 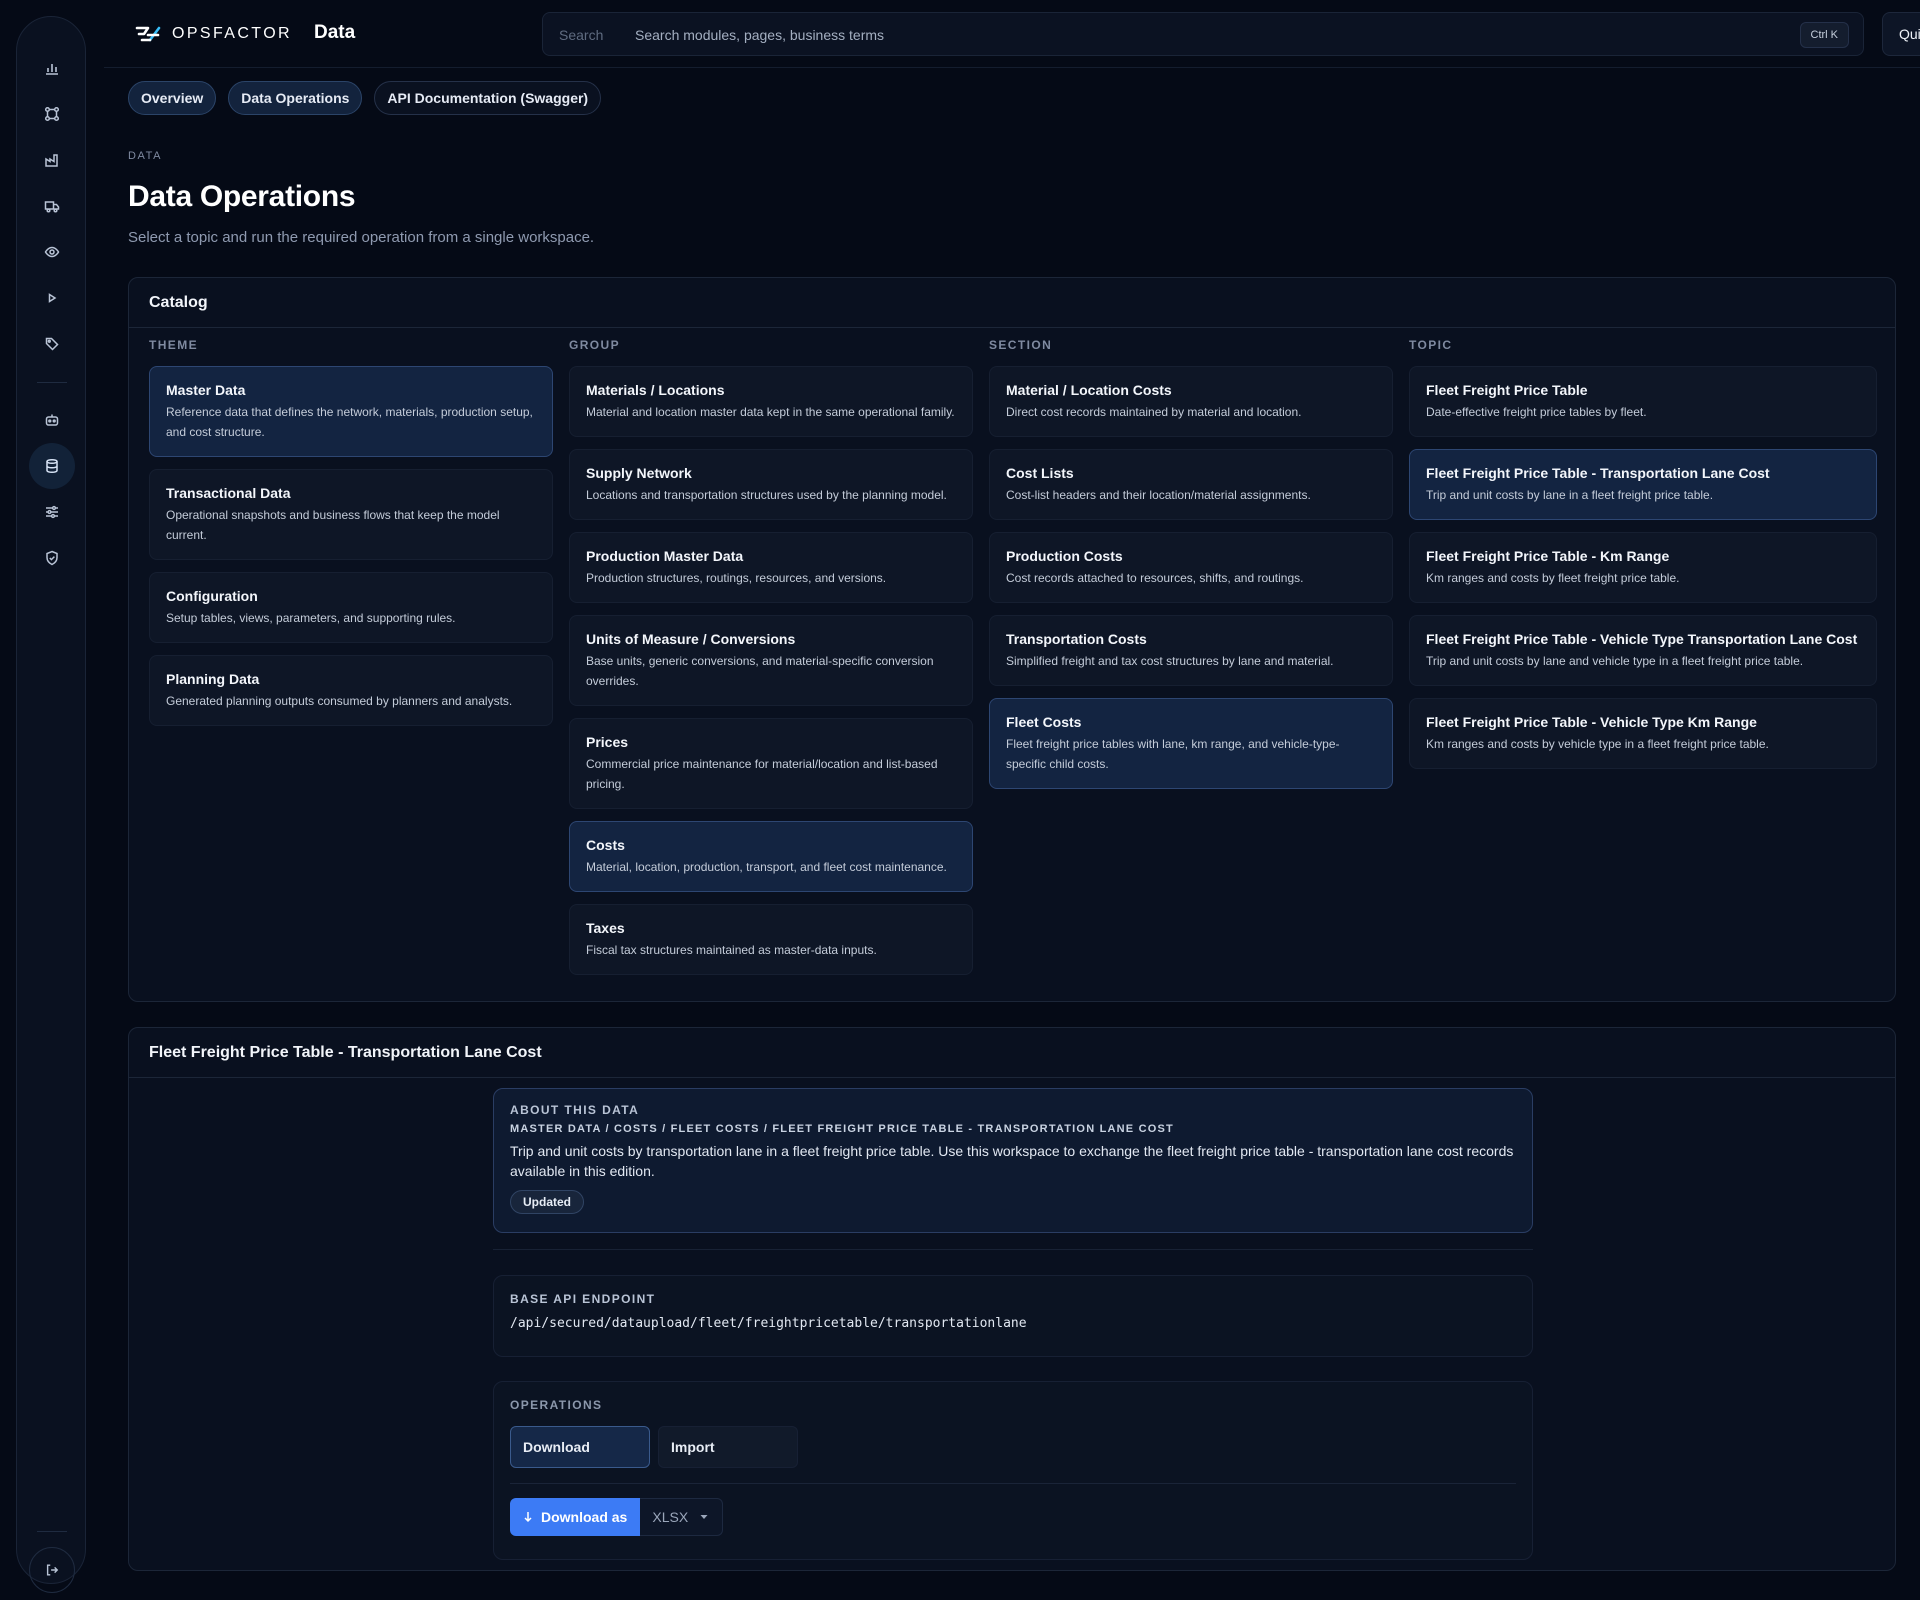 I want to click on format-value: XLSX, so click(x=670, y=1517).